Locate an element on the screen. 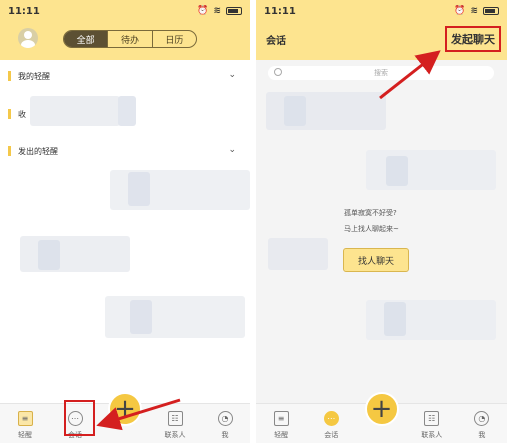 This screenshot has height=443, width=507. avatar is located at coordinates (28, 38).